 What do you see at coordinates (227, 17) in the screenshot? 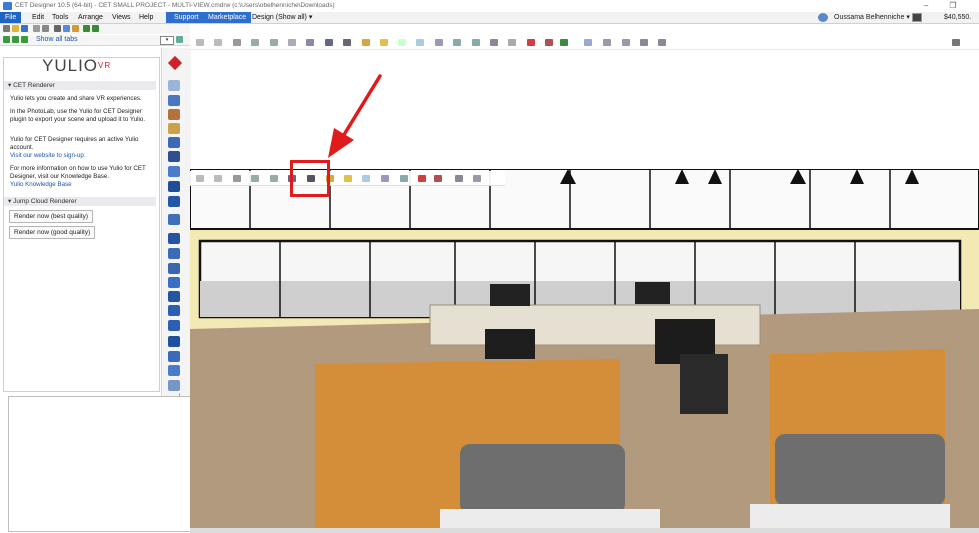
I see `marketplace-button: Marketplace` at bounding box center [227, 17].